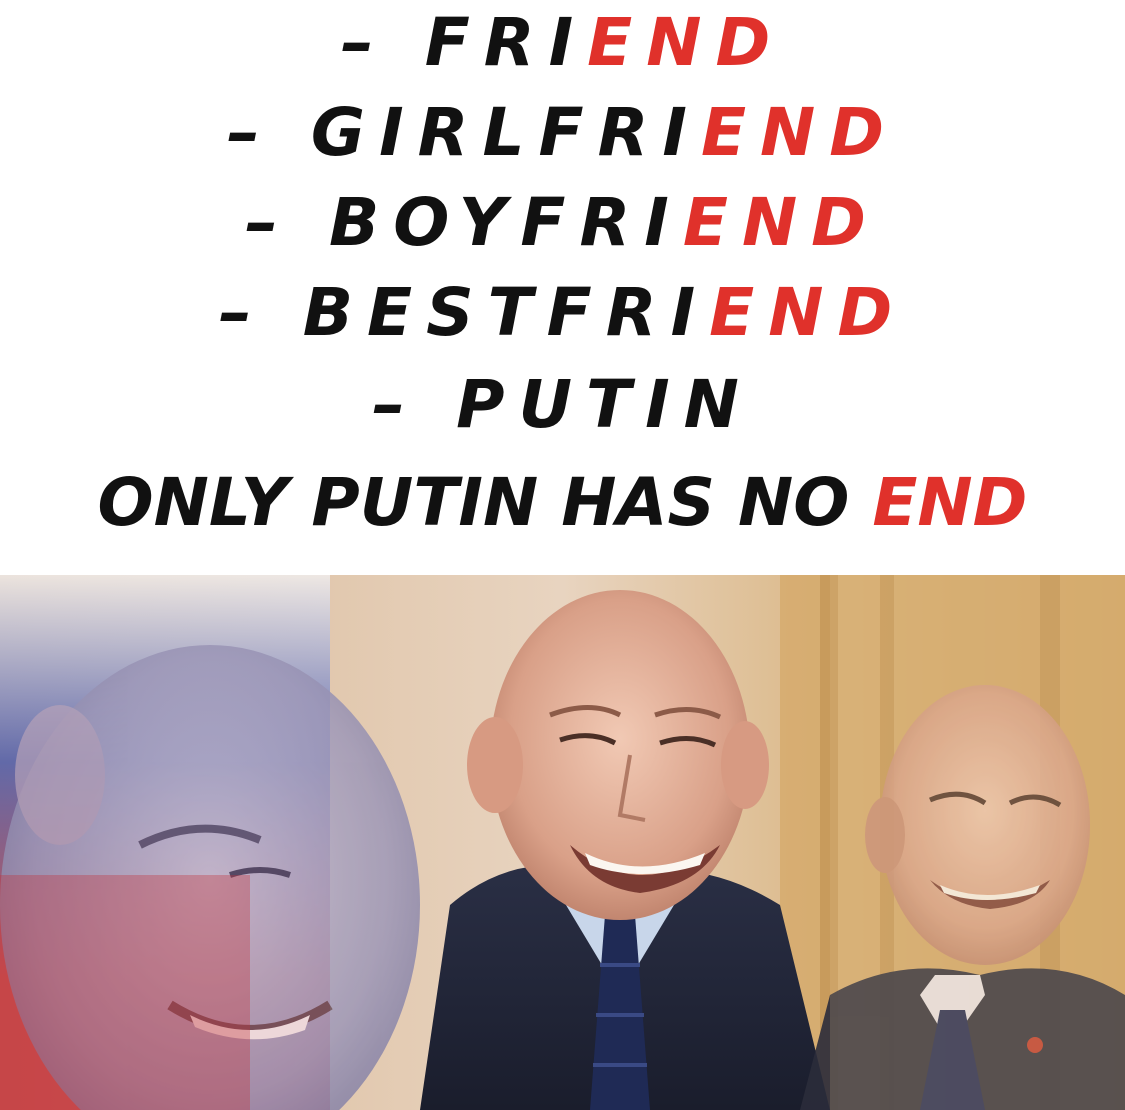 The image size is (1125, 1110). What do you see at coordinates (464, 222) in the screenshot?
I see `caption-line-prefix: – BOYFRI` at bounding box center [464, 222].